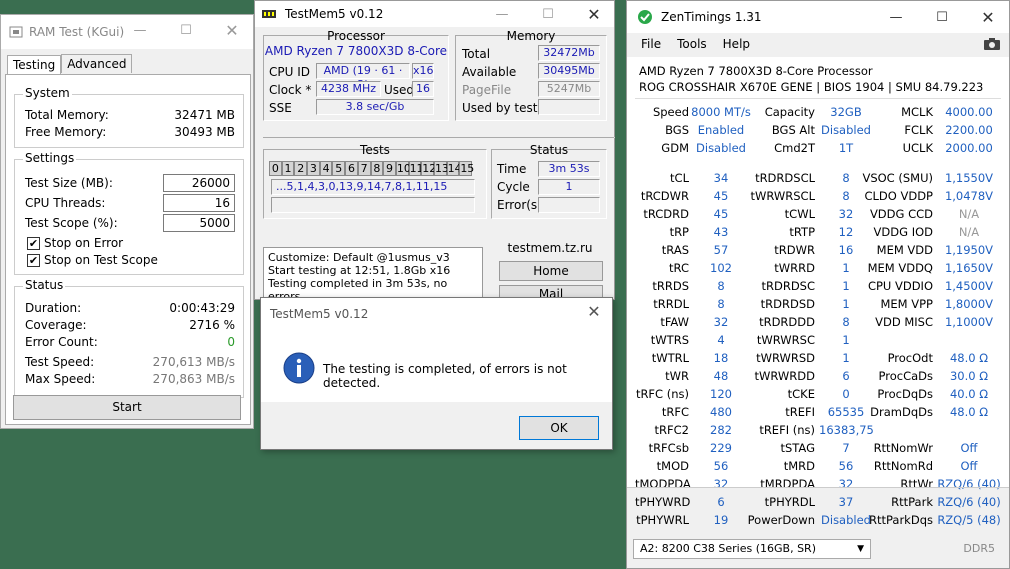 The height and width of the screenshot is (569, 1010). Describe the element at coordinates (559, 428) in the screenshot. I see `ok-button: OK` at that location.